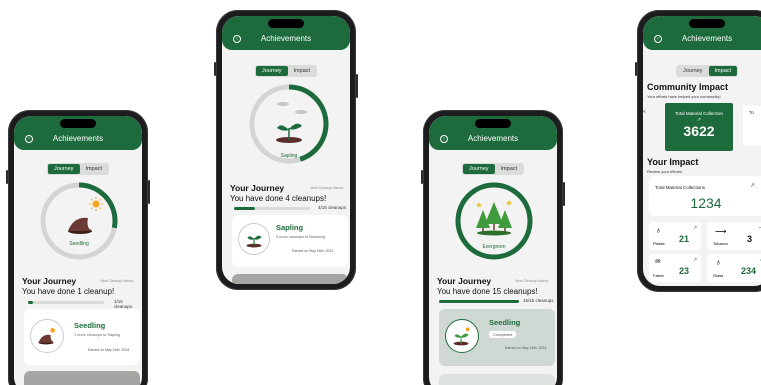 The height and width of the screenshot is (385, 761). I want to click on bottle-icon: ♁, so click(658, 230).